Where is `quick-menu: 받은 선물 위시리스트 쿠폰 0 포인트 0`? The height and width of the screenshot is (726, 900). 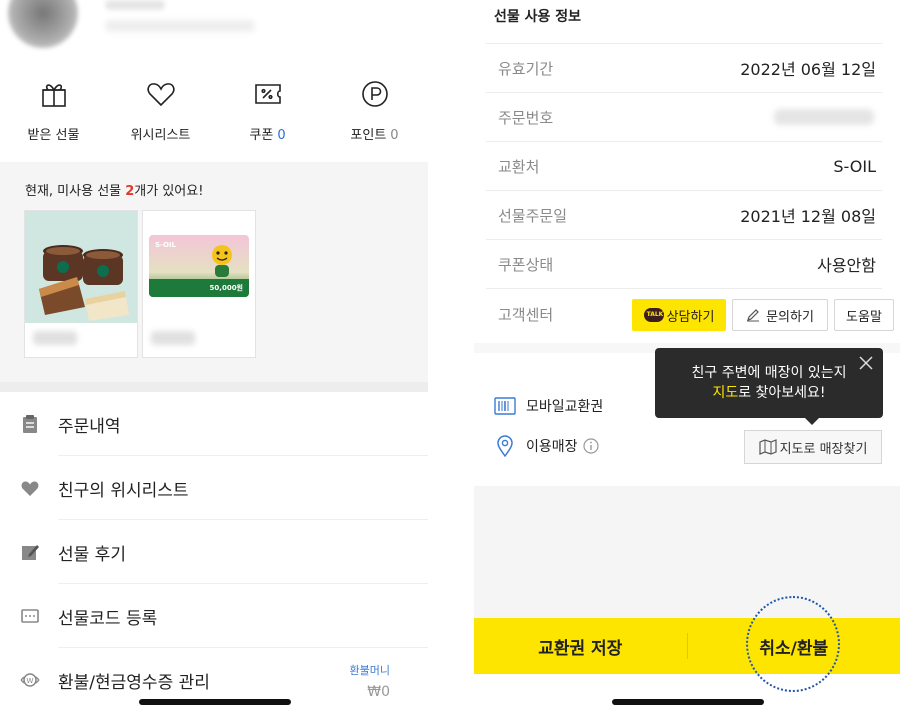 quick-menu: 받은 선물 위시리스트 쿠폰 0 포인트 0 is located at coordinates (214, 110).